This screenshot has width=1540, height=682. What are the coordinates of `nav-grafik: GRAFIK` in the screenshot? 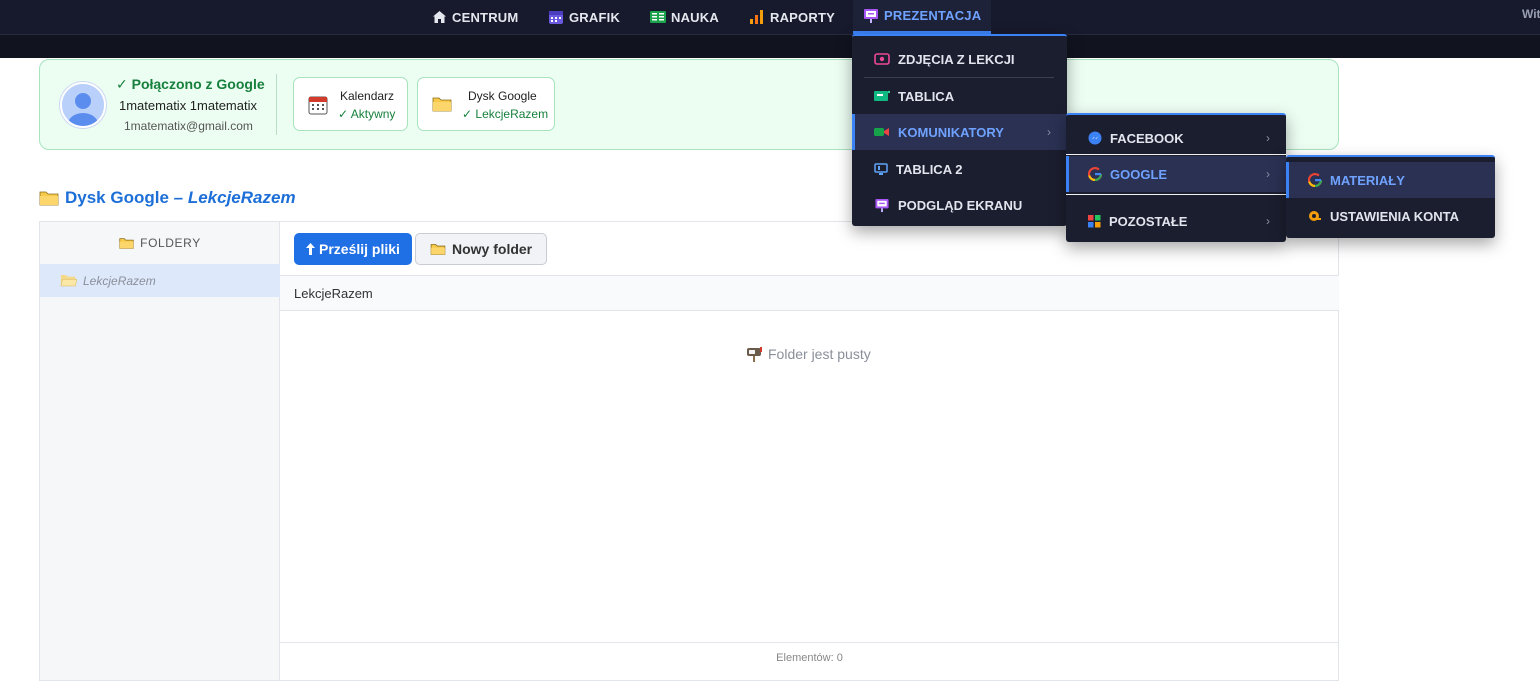 It's located at (584, 17).